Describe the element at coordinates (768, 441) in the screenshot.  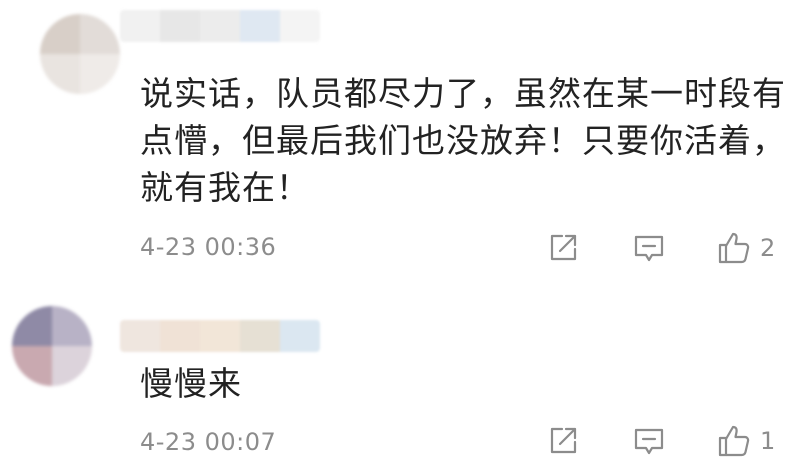
I see `like-count: 1` at that location.